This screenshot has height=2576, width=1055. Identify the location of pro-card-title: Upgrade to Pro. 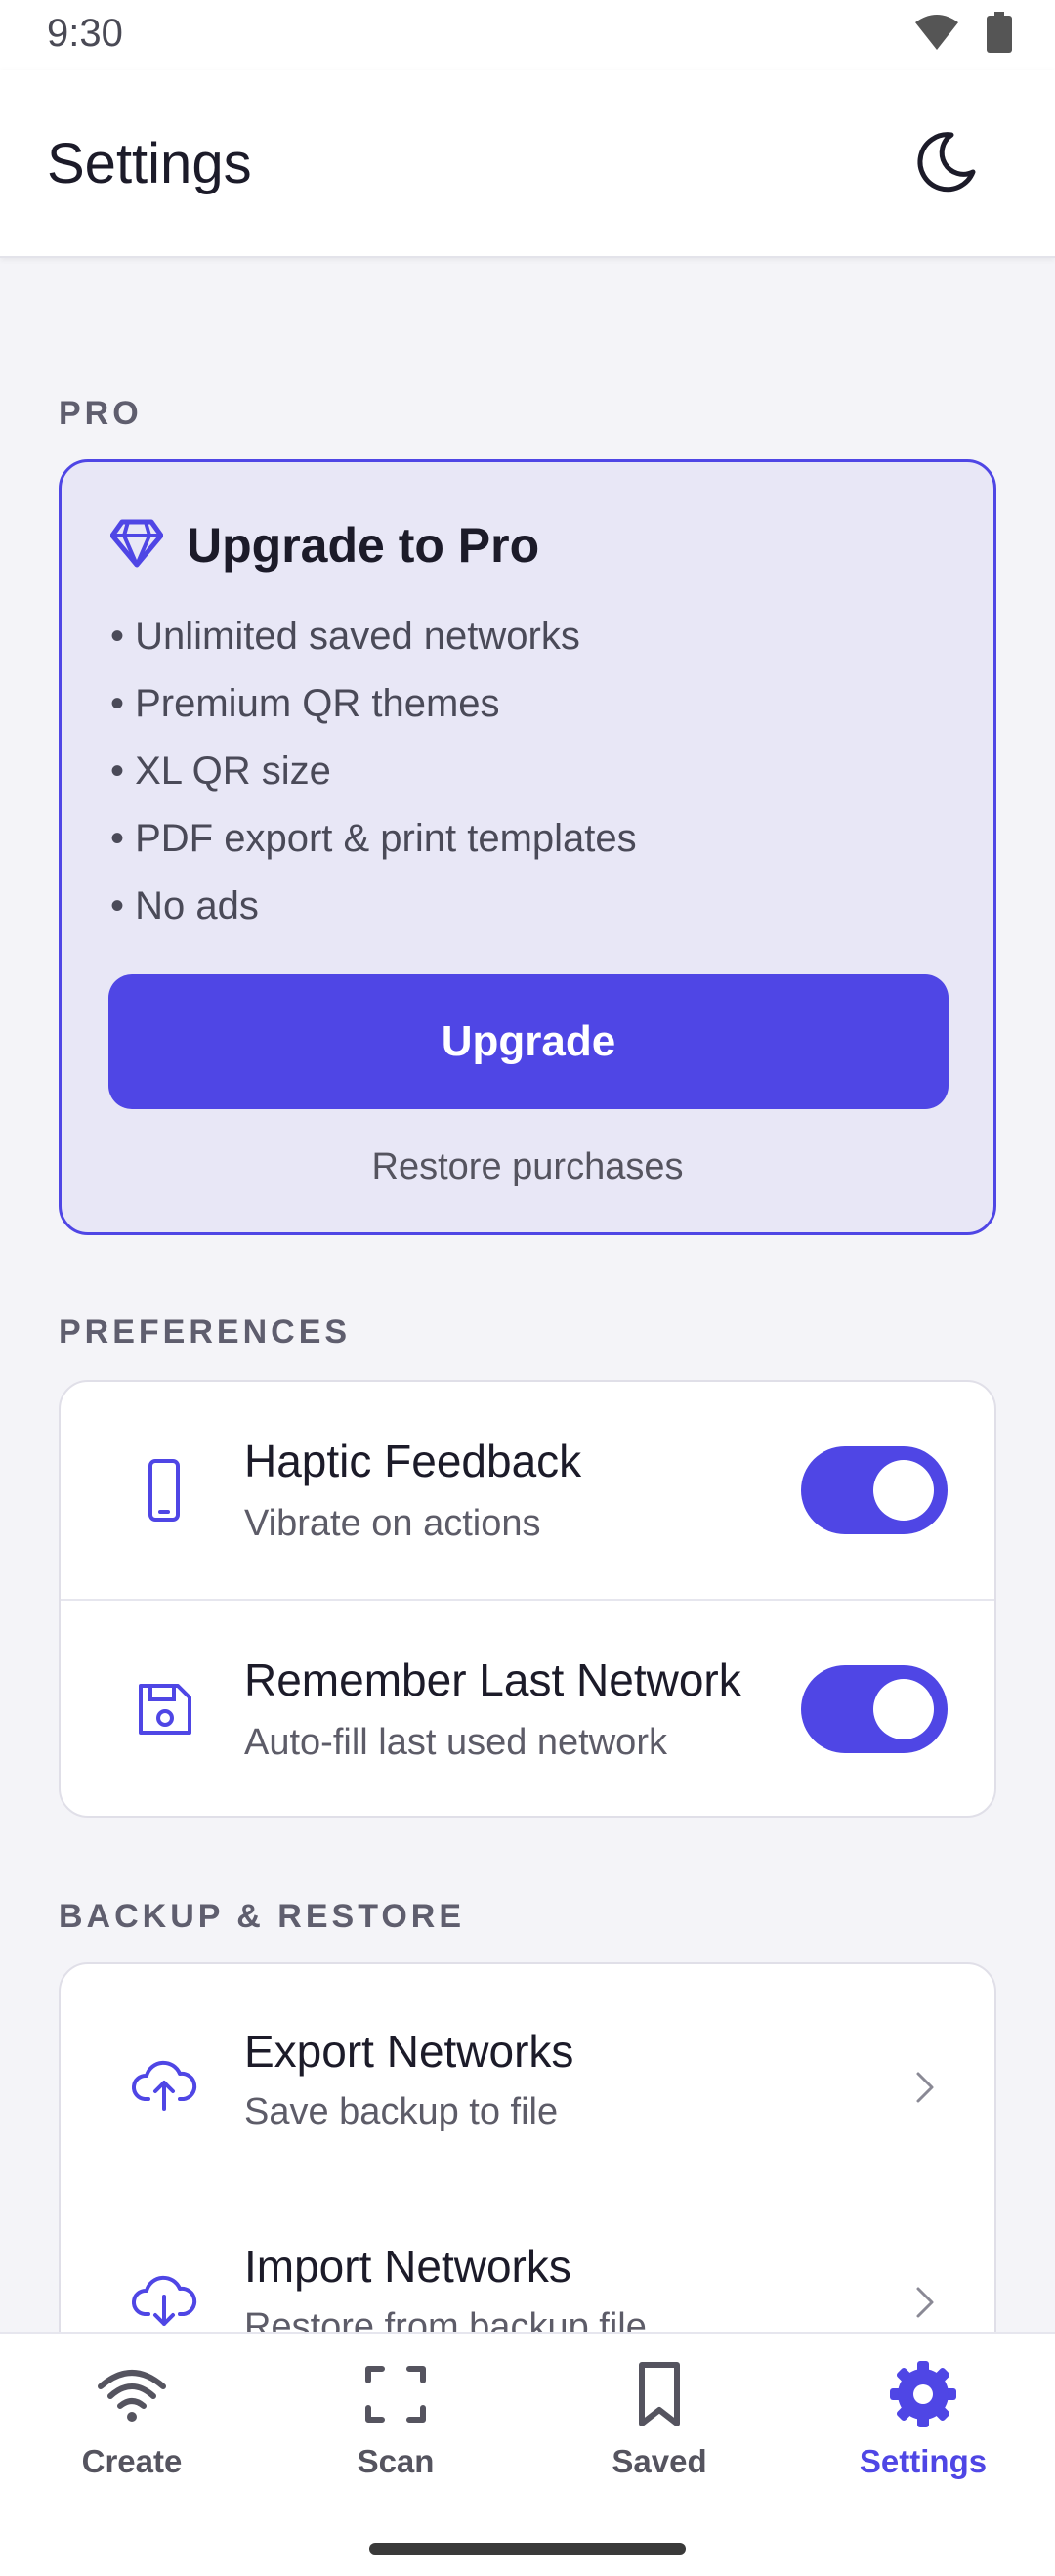
(363, 545).